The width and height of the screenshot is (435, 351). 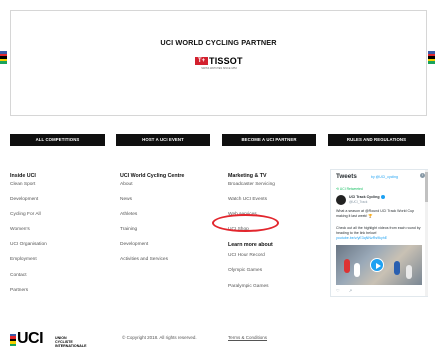 I want to click on rainbow-stripe-left, so click(x=3, y=57).